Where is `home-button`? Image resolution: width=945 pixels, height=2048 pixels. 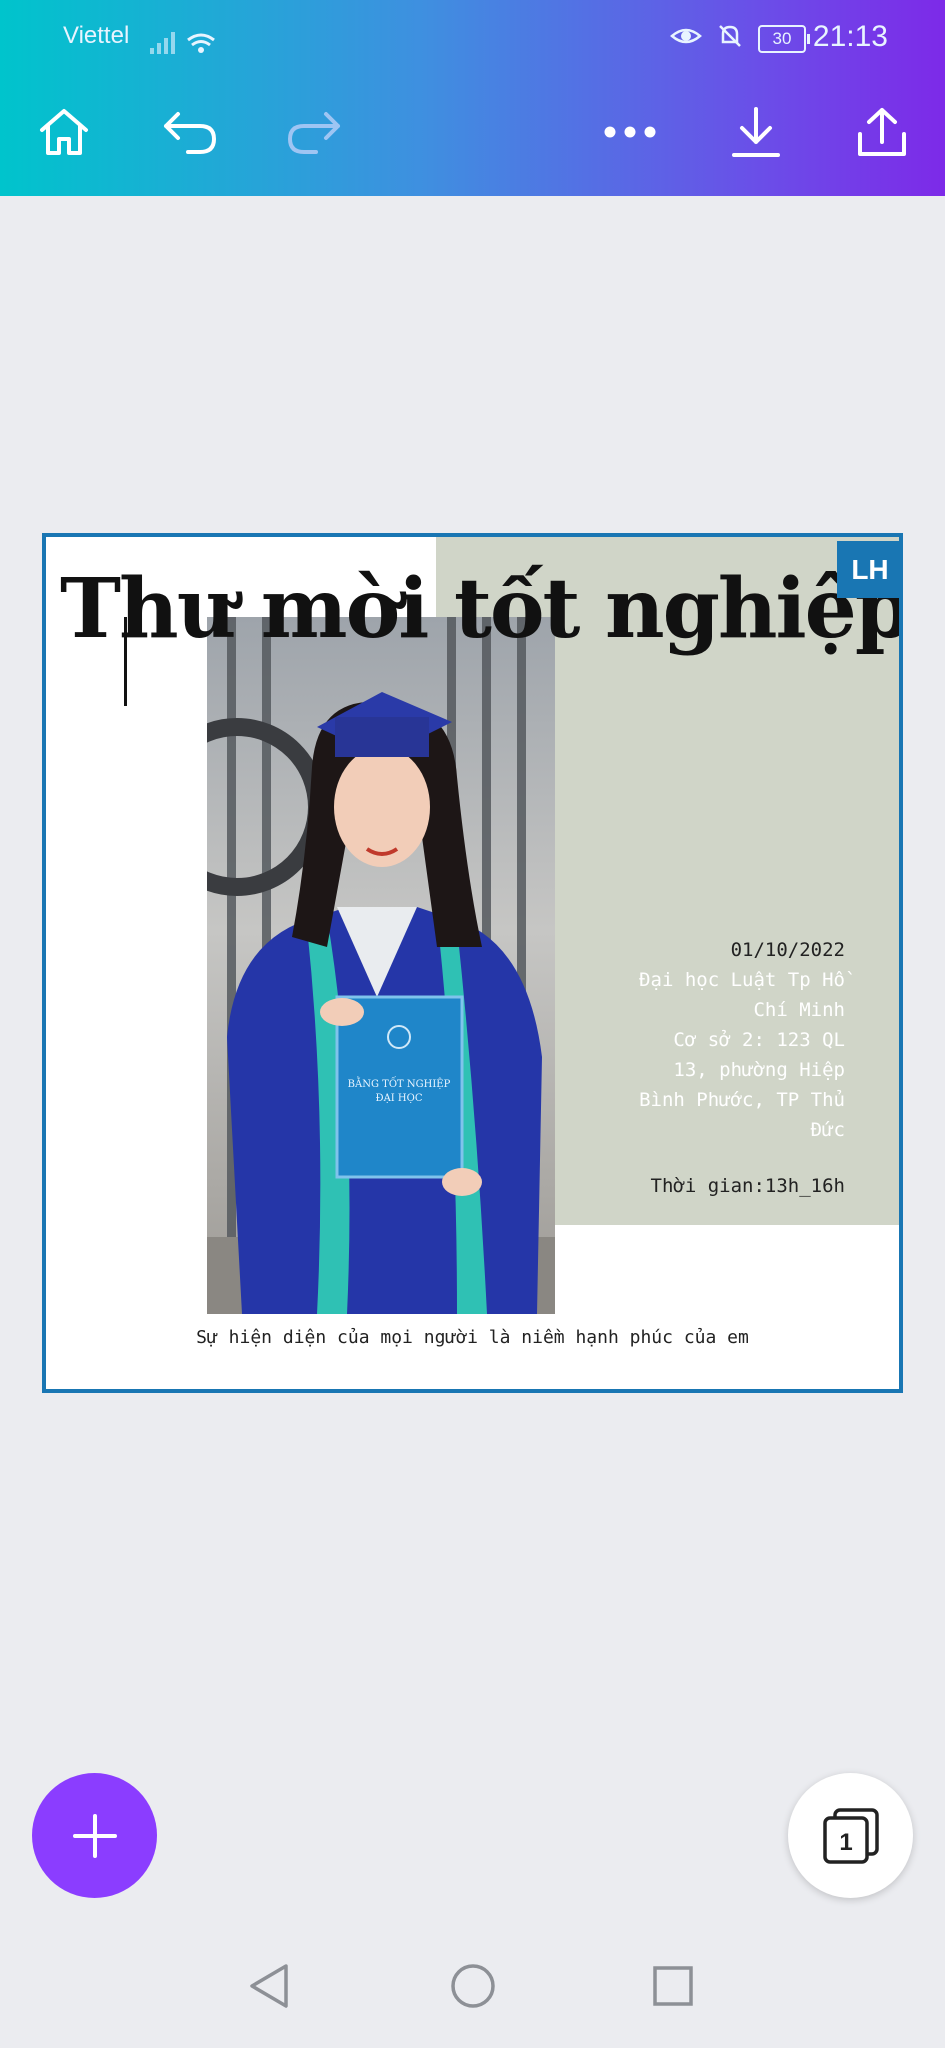 home-button is located at coordinates (64, 132).